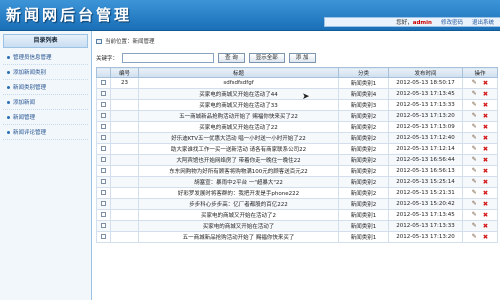 Image resolution: width=500 pixels, height=300 pixels. I want to click on welcome-text: 您好，admin, so click(414, 22).